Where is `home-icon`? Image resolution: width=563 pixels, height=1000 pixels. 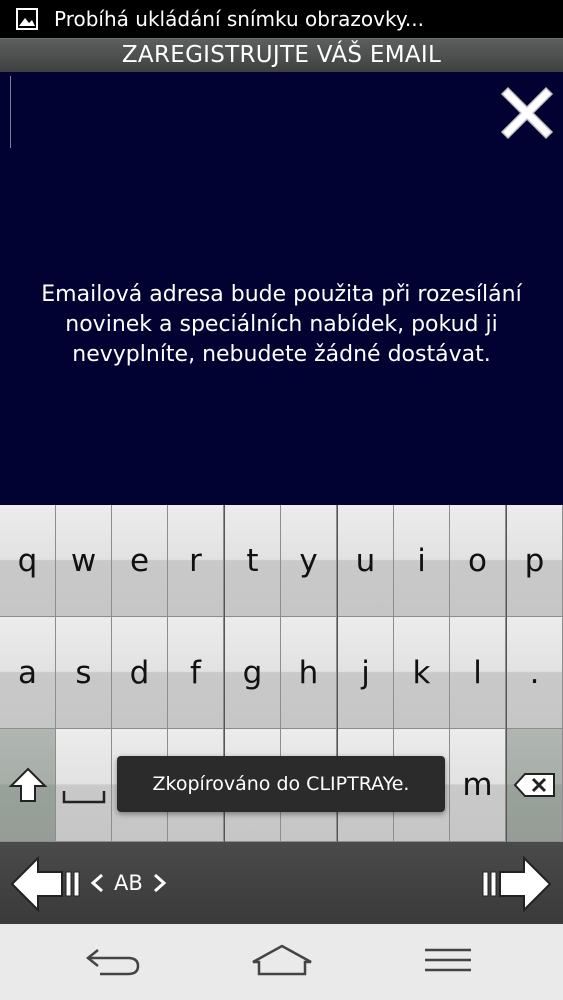 home-icon is located at coordinates (282, 962).